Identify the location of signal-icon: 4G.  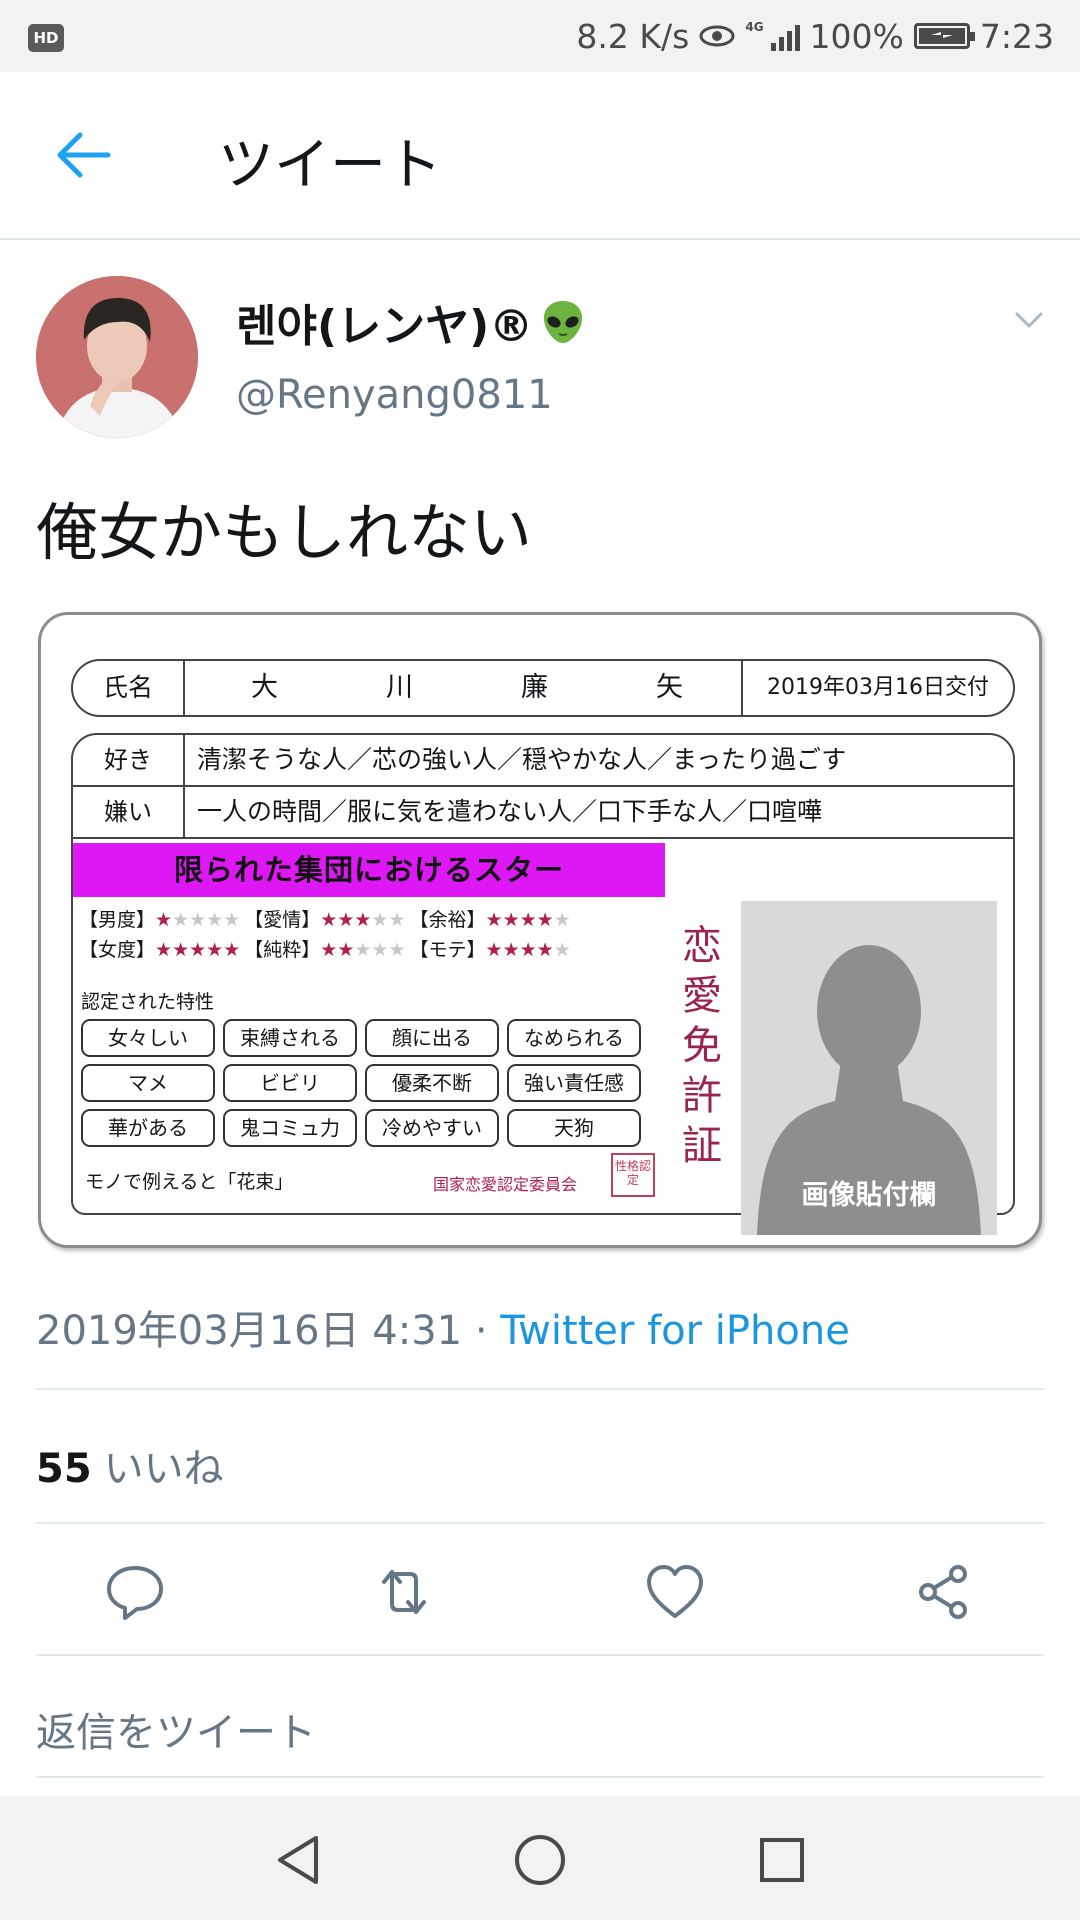
(772, 36).